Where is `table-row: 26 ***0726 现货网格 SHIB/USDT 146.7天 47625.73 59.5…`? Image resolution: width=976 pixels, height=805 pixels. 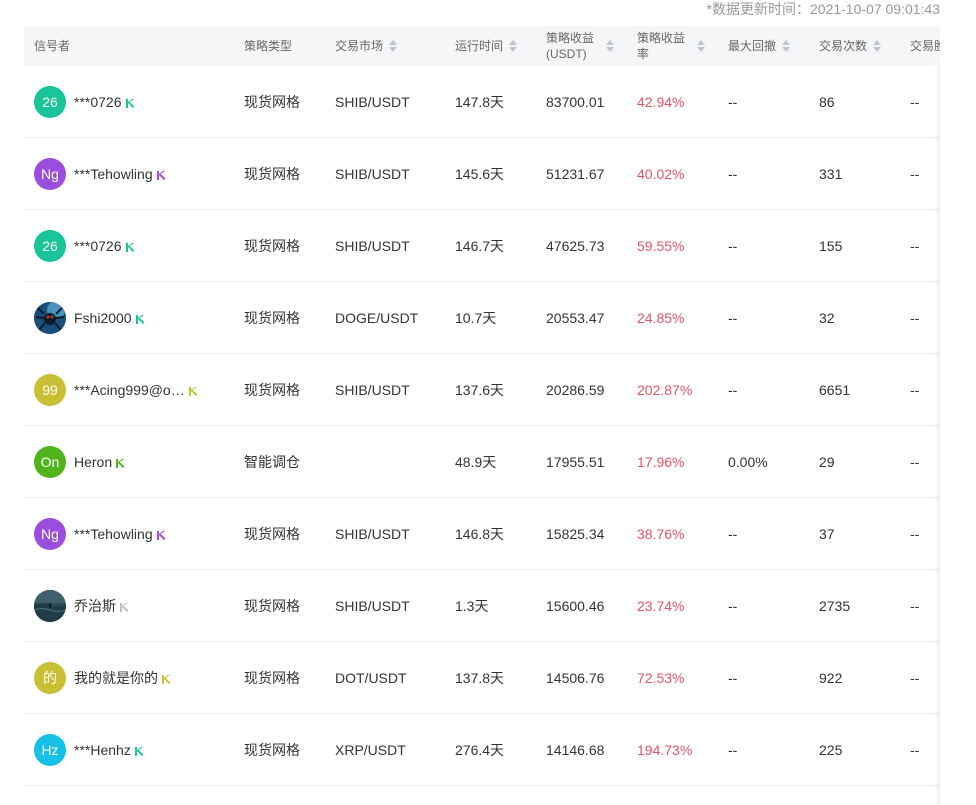
table-row: 26 ***0726 现货网格 SHIB/USDT 146.7天 47625.73 59.5… is located at coordinates (482, 246).